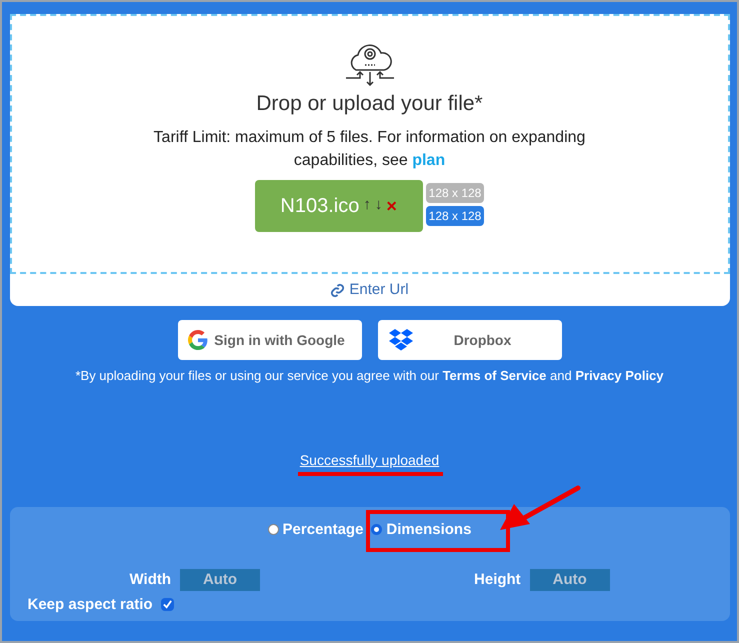 The image size is (739, 643). Describe the element at coordinates (570, 580) in the screenshot. I see `height-field: Auto` at that location.